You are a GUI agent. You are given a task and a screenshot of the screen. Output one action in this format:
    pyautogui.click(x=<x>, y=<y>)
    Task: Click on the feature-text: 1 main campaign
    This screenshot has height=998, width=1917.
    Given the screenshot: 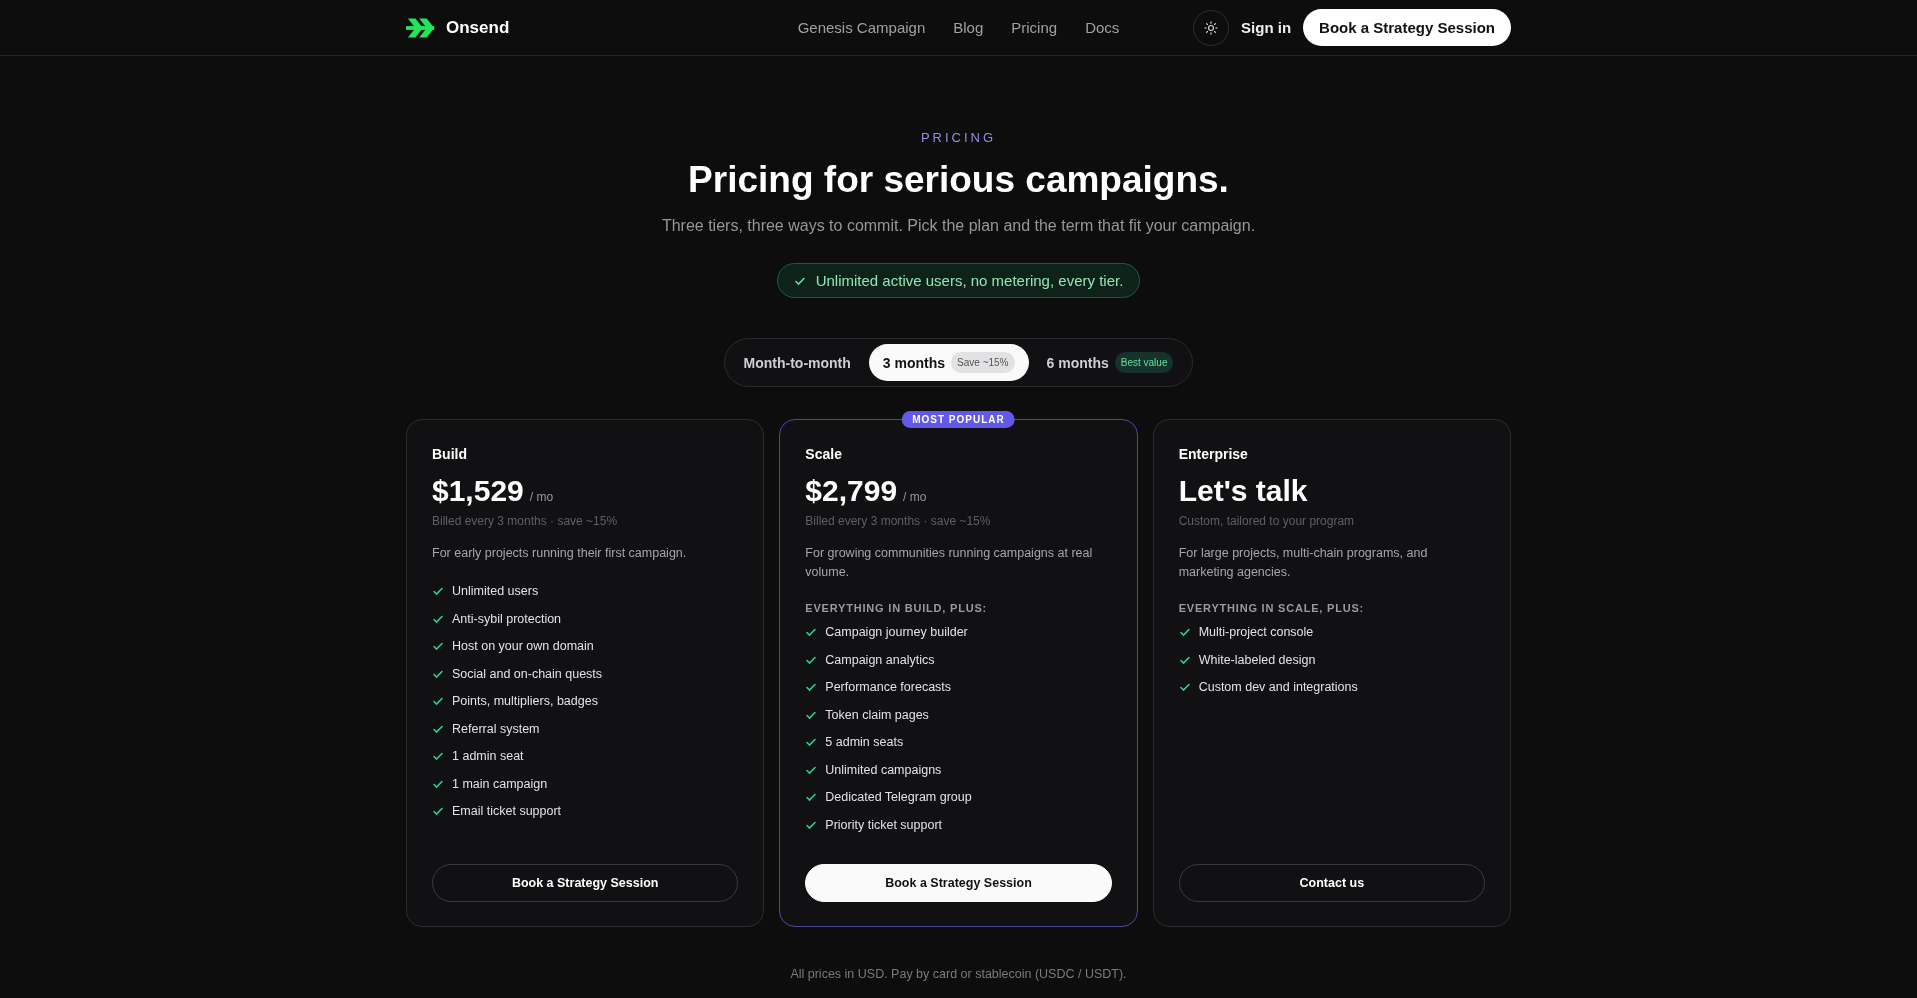 What is the action you would take?
    pyautogui.click(x=500, y=783)
    